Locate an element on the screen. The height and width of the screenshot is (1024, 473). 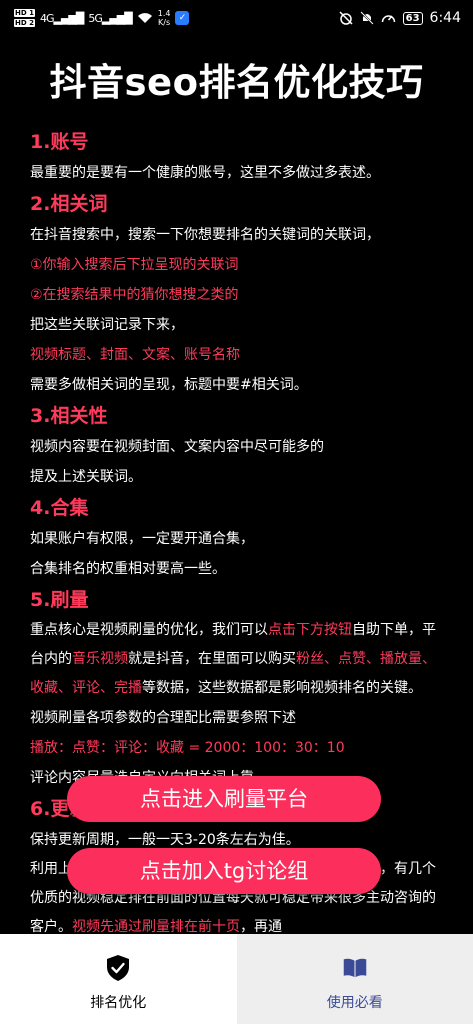
speed-value: 1.4 is located at coordinates (164, 13).